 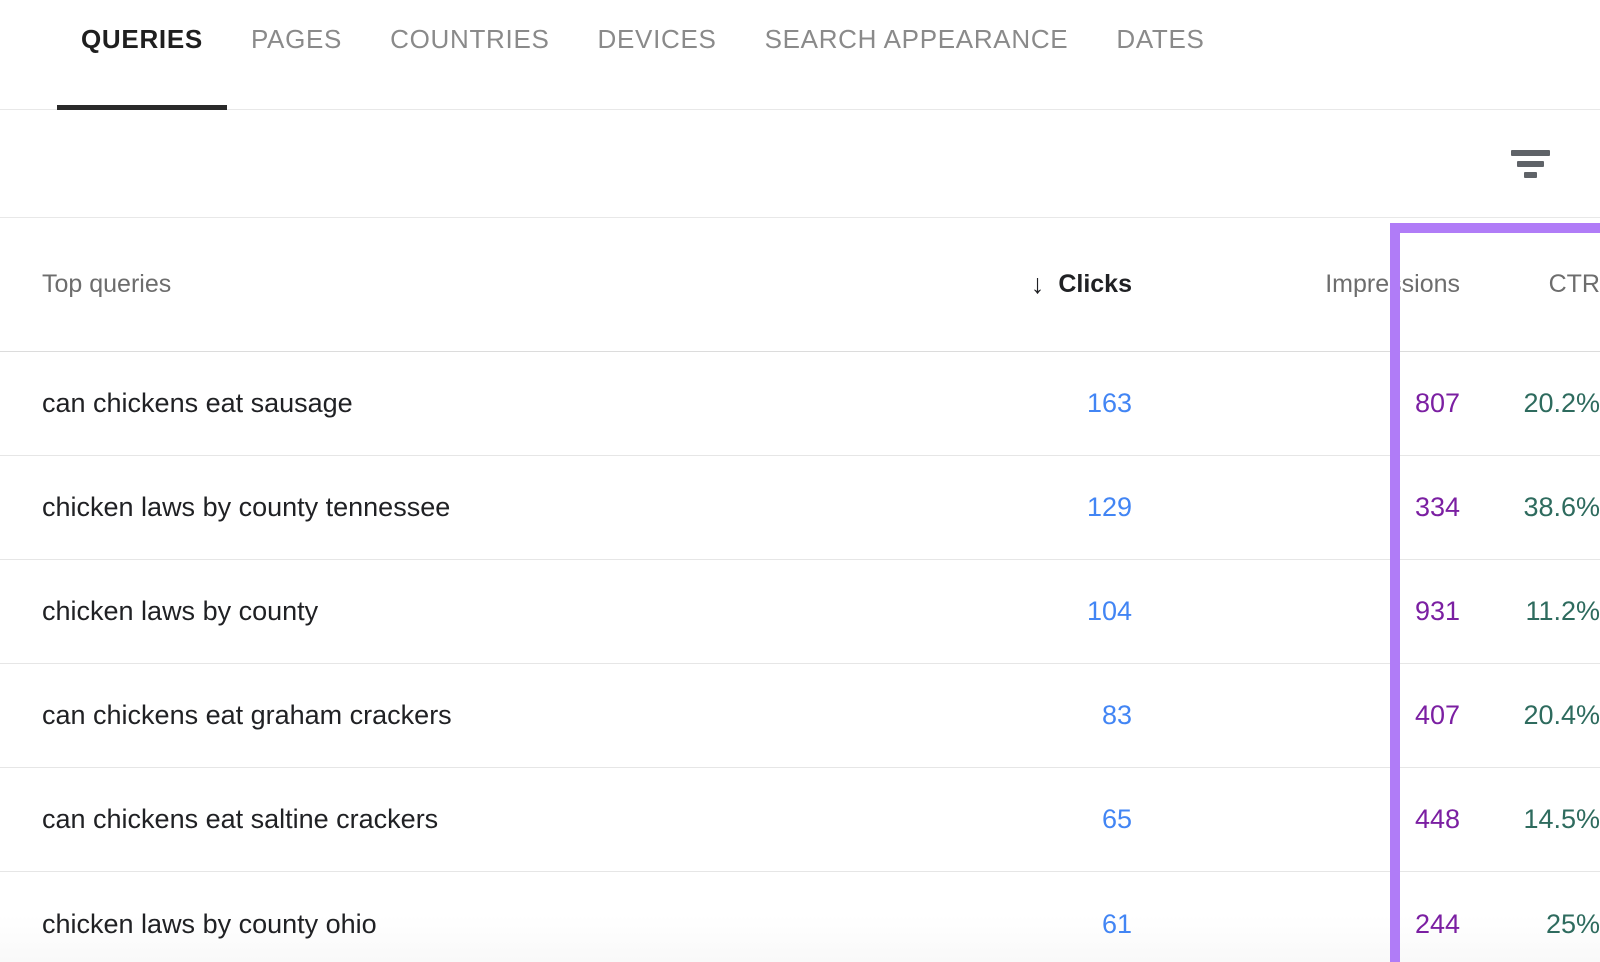 I want to click on table-toolbar, so click(x=800, y=164).